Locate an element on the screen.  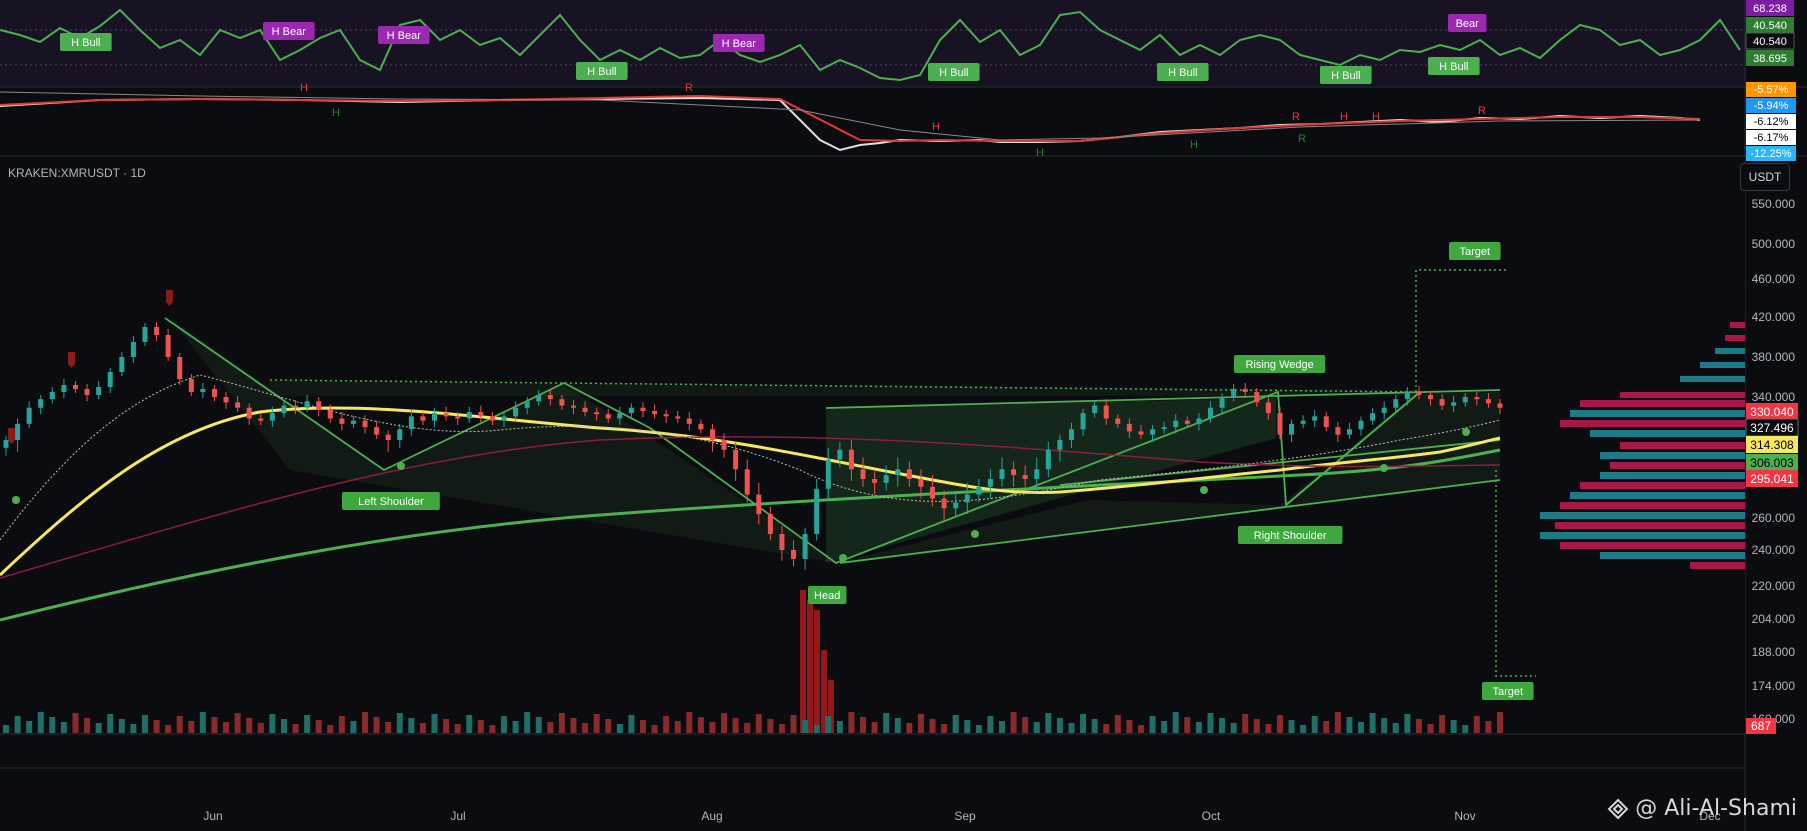
y-tick-label: 380.000 is located at coordinates (1774, 357).